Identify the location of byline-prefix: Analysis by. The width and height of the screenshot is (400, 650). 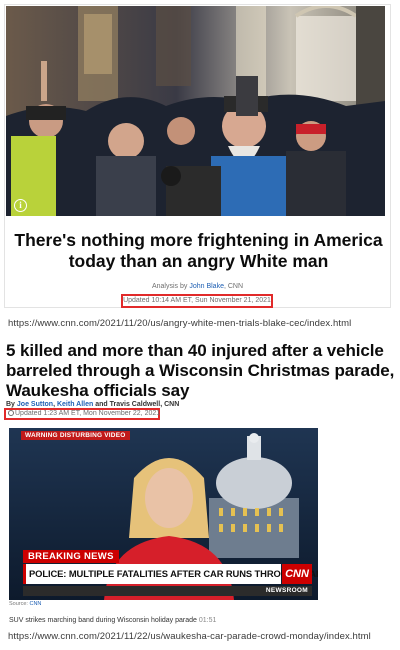
(170, 286).